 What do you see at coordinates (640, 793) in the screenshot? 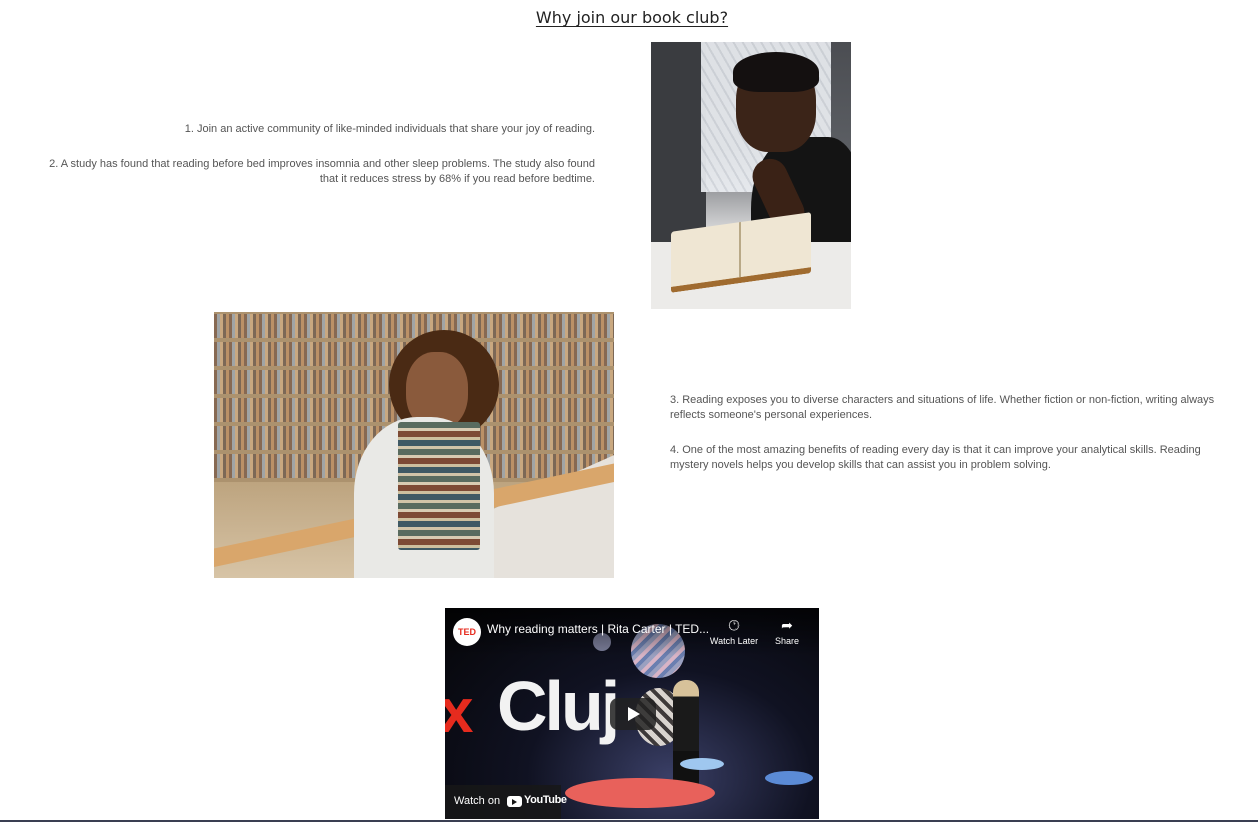
I see `stage-red-carpet` at bounding box center [640, 793].